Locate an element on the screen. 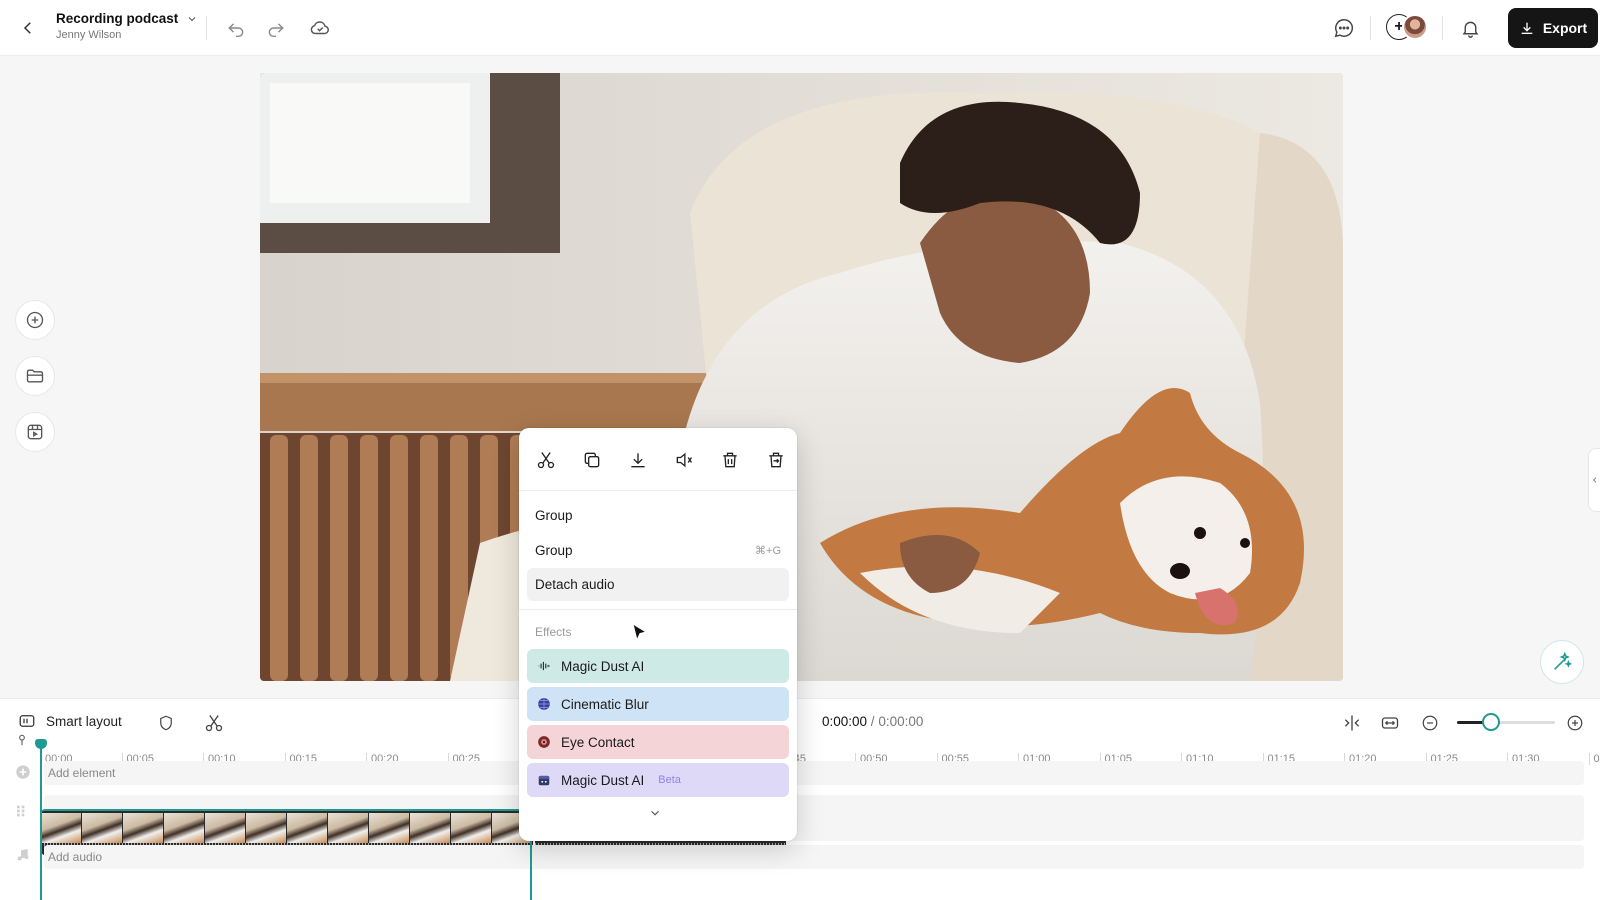  trash-icon is located at coordinates (730, 460).